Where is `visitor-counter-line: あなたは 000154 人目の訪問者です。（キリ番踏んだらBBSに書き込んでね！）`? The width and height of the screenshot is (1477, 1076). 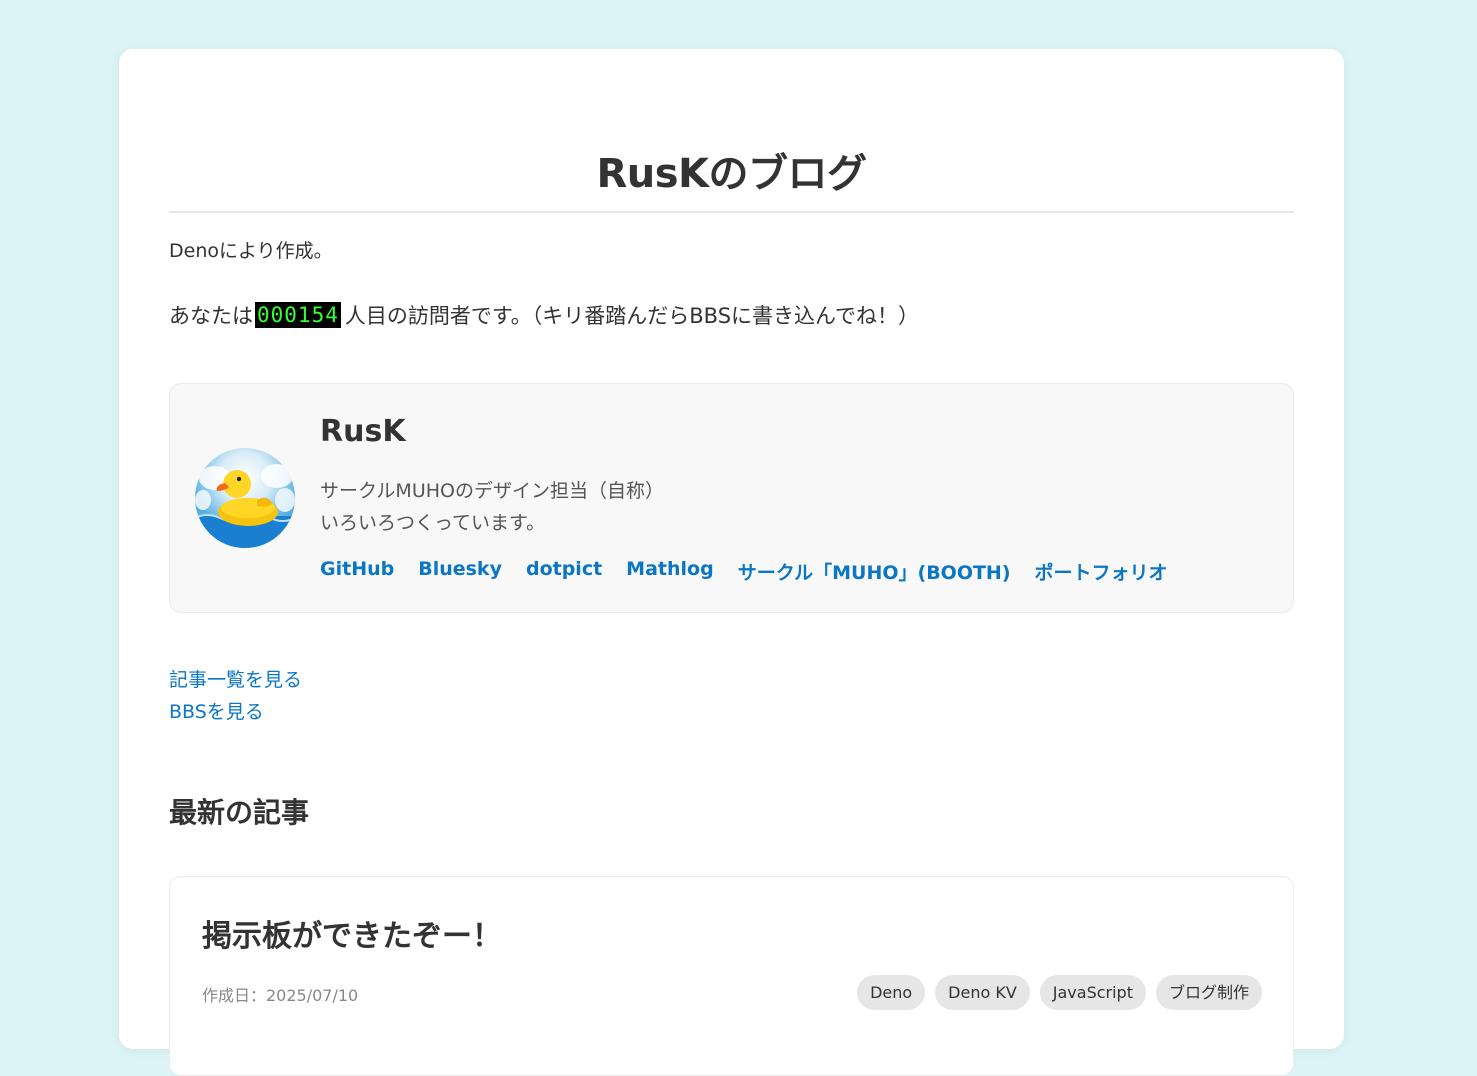
visitor-counter-line: あなたは 000154 人目の訪問者です。（キリ番踏んだらBBSに書き込んでね！） is located at coordinates (731, 315).